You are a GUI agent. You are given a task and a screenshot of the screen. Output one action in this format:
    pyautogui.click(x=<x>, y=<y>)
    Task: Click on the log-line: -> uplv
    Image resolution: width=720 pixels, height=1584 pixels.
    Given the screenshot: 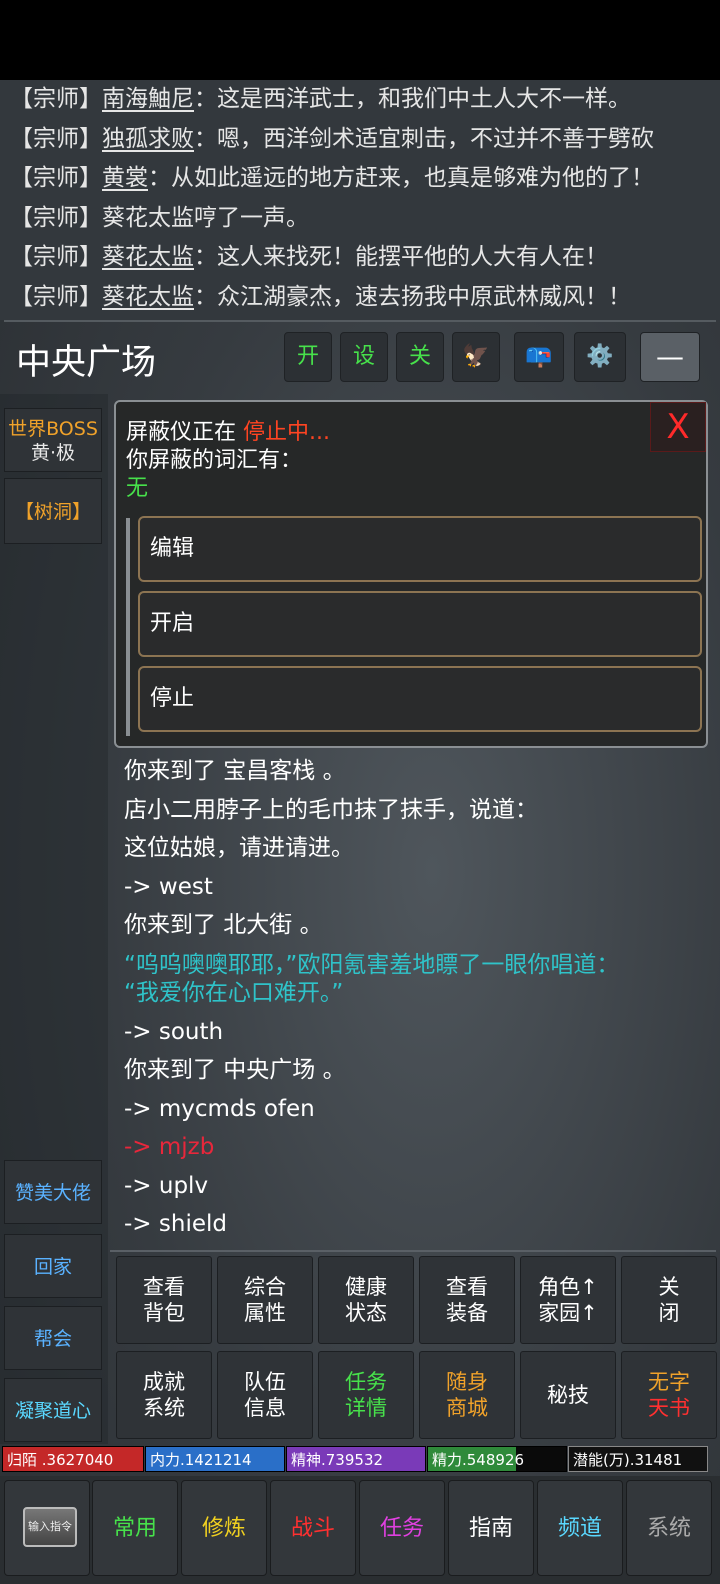 What is the action you would take?
    pyautogui.click(x=166, y=1185)
    